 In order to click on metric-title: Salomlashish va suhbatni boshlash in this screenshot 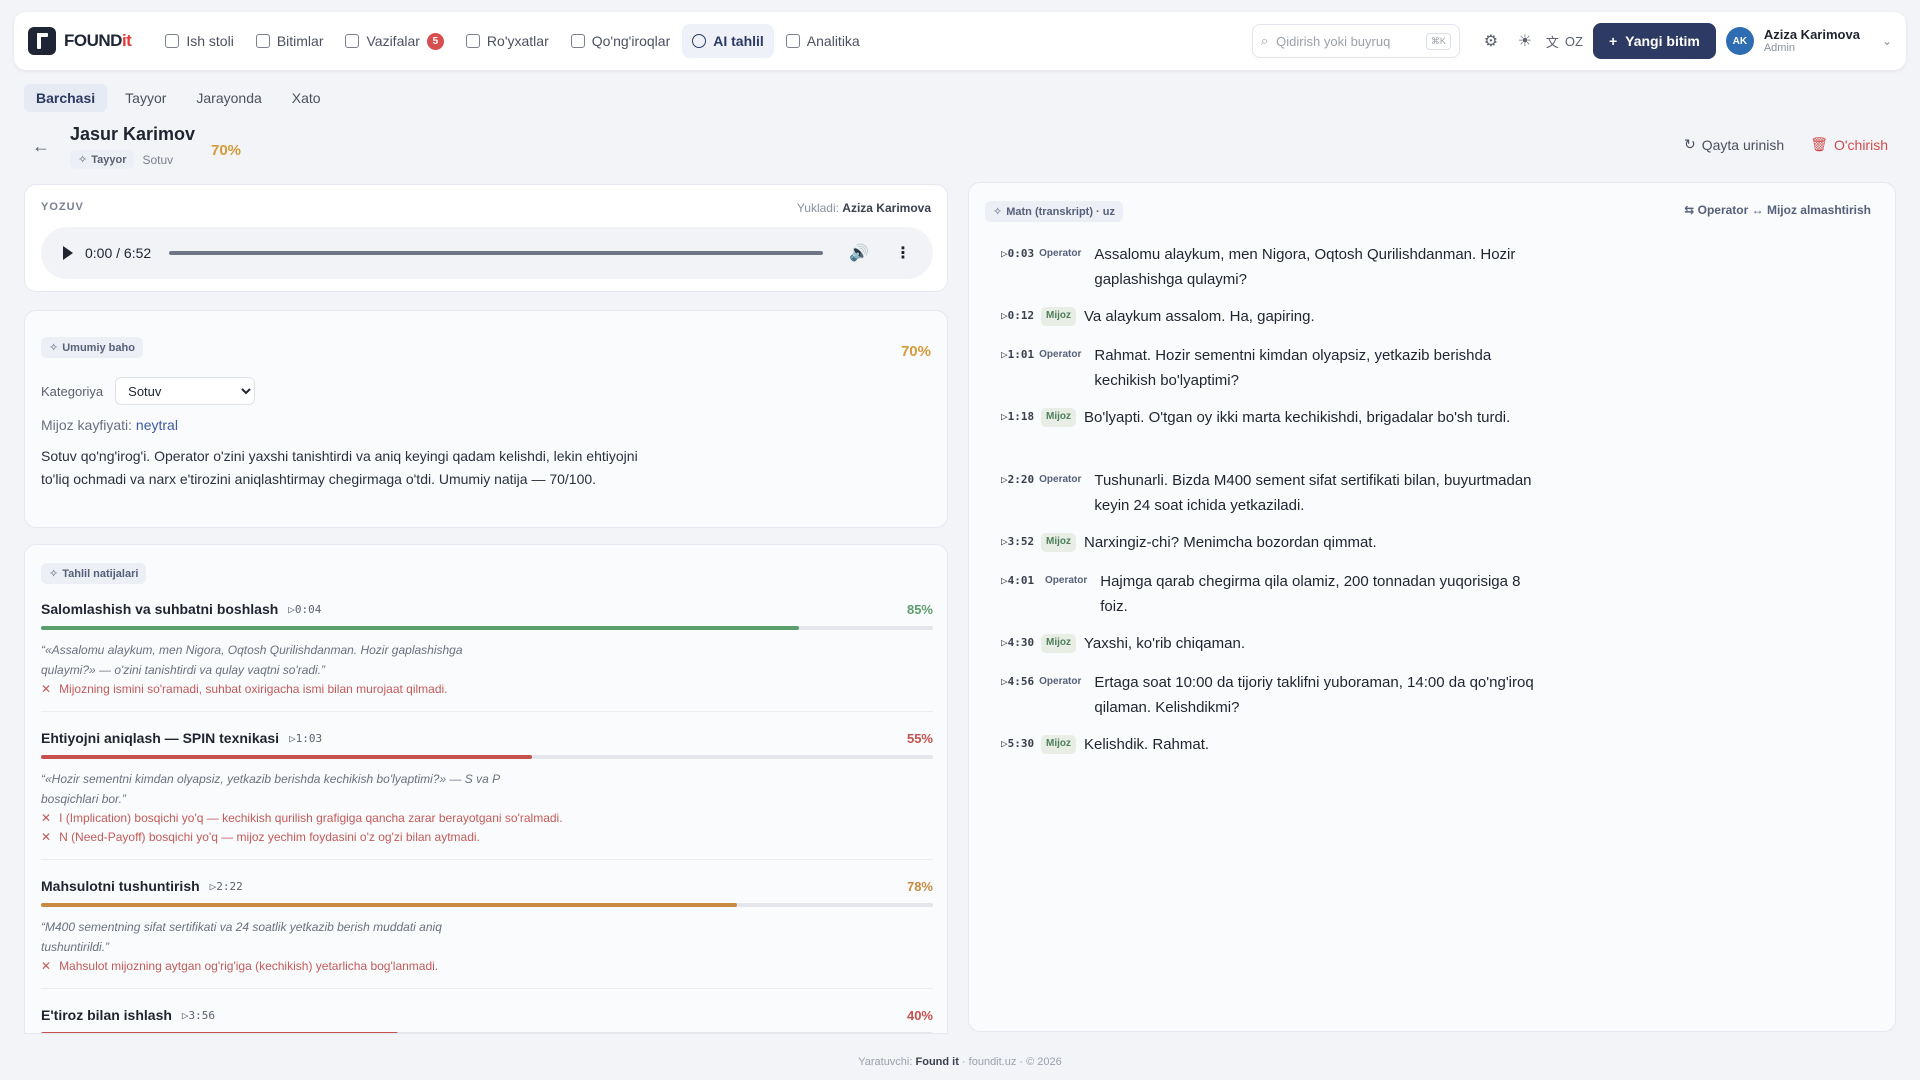, I will do `click(160, 609)`.